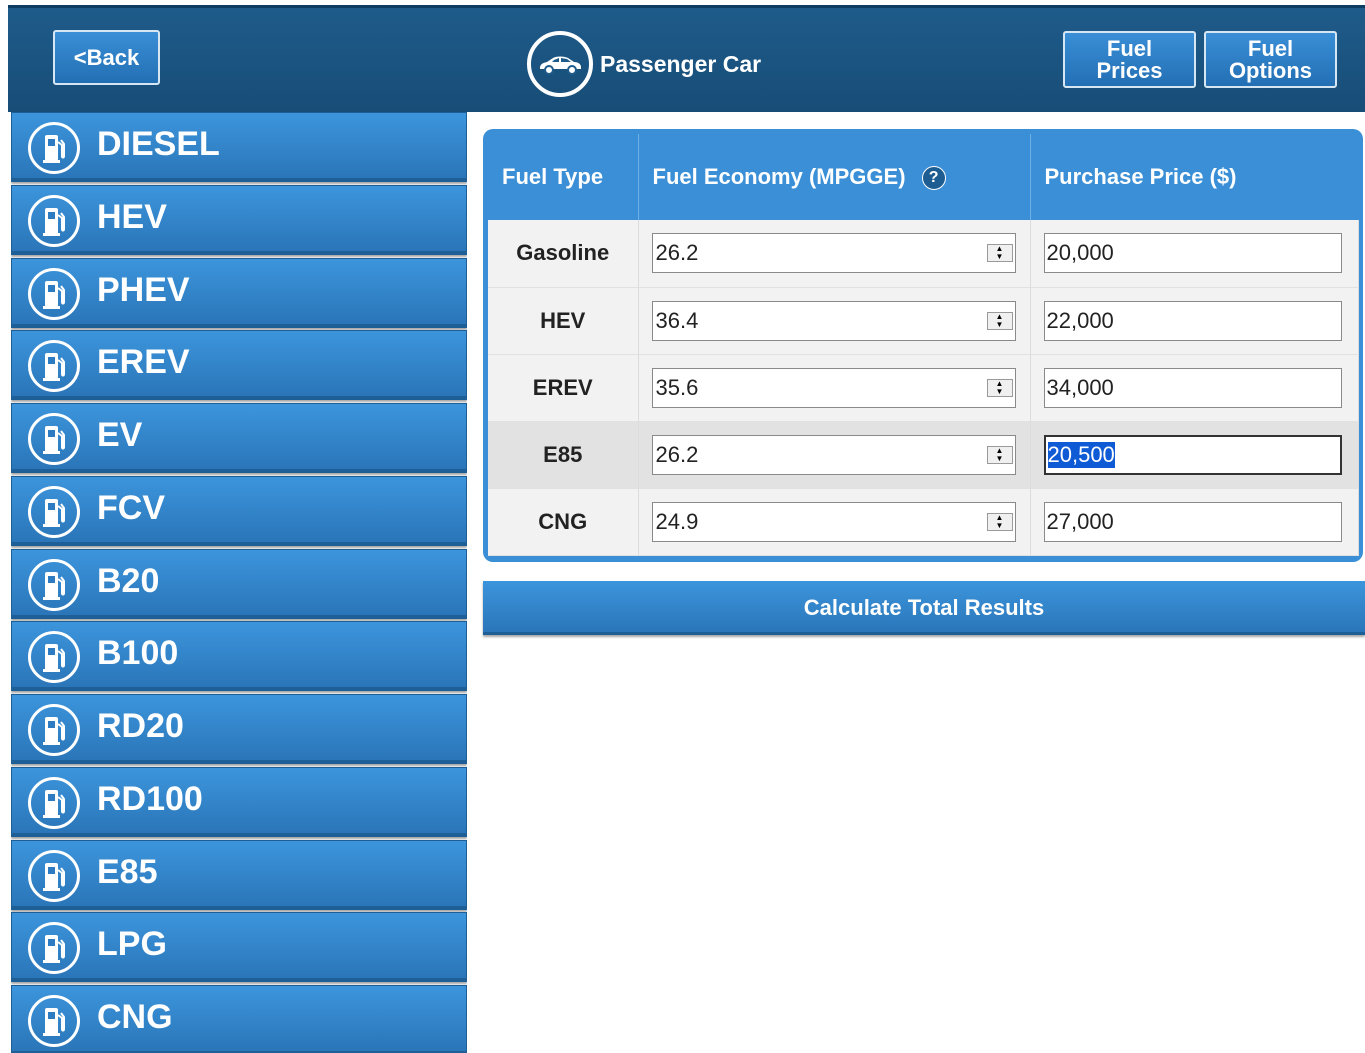  Describe the element at coordinates (1080, 253) in the screenshot. I see `purchase-price-value: 20,000` at that location.